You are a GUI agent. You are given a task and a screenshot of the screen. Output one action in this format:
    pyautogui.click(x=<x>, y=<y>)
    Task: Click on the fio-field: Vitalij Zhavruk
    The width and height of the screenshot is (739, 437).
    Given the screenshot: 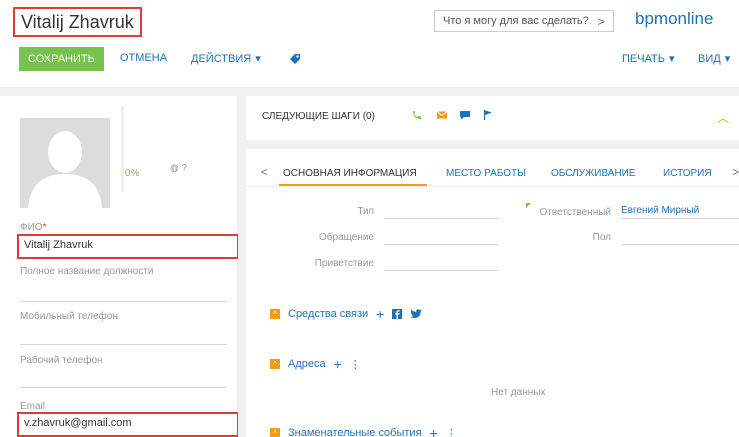 What is the action you would take?
    pyautogui.click(x=128, y=246)
    